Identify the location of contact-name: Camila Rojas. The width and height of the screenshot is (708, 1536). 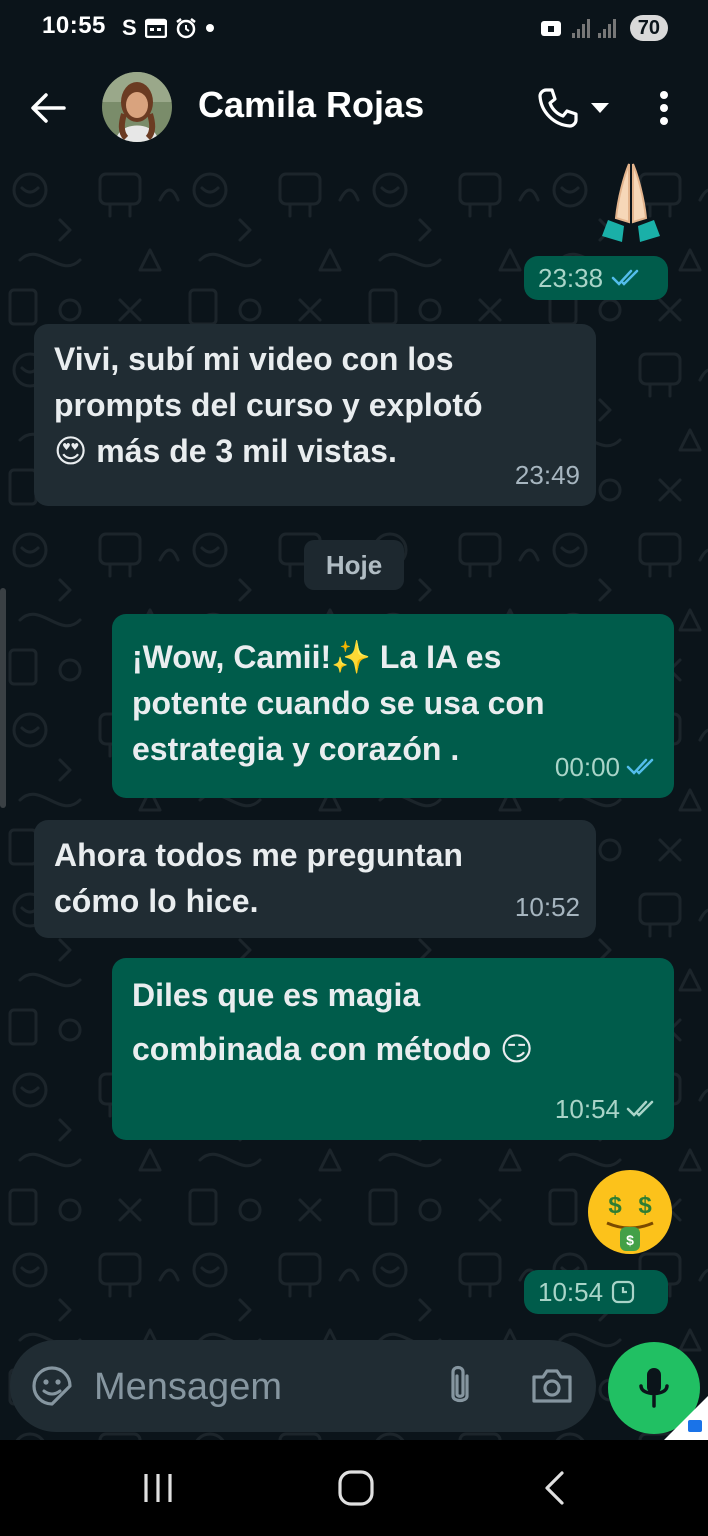
(311, 105).